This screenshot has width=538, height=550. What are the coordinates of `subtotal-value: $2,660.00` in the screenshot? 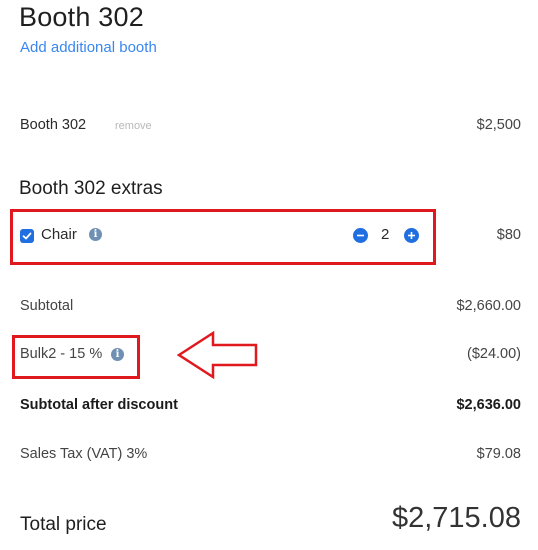 It's located at (488, 306).